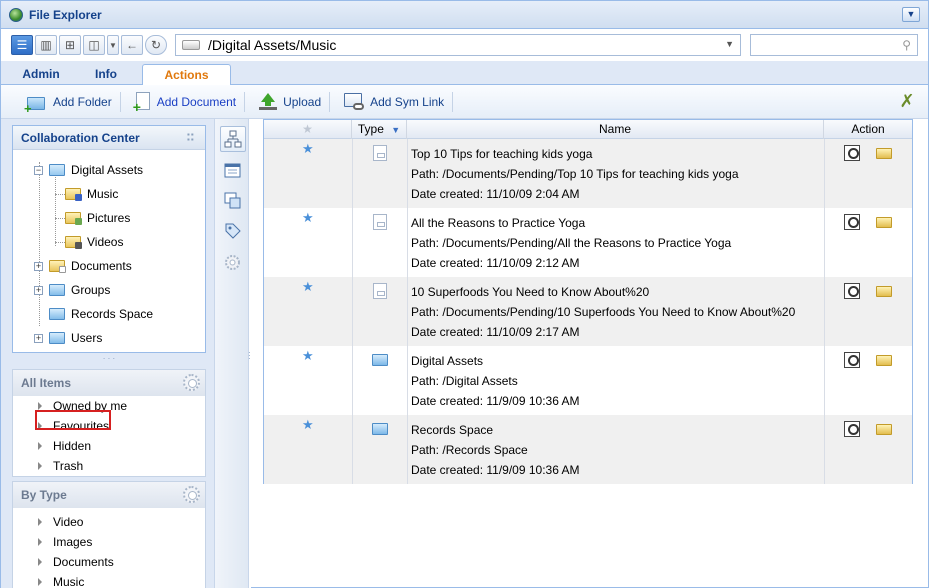 This screenshot has height=588, width=929. I want to click on tree-item-videos: Videos, so click(94, 242).